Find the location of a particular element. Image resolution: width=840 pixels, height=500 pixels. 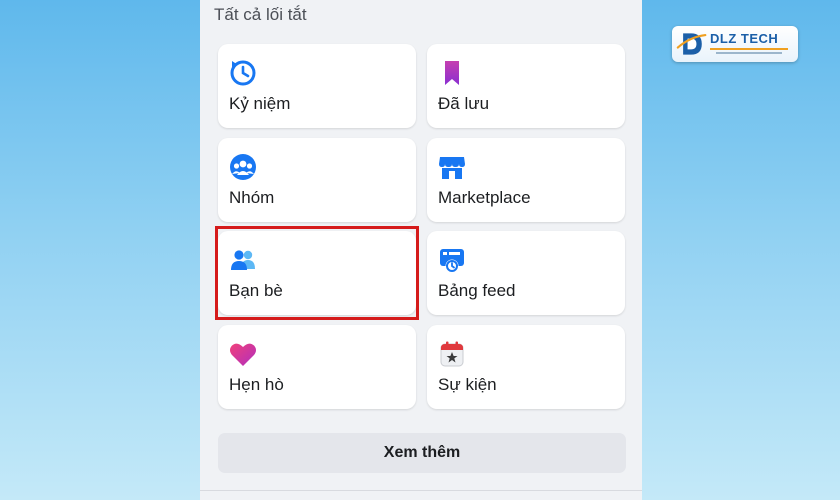

shortcut-label: Đã lưu is located at coordinates (464, 103).